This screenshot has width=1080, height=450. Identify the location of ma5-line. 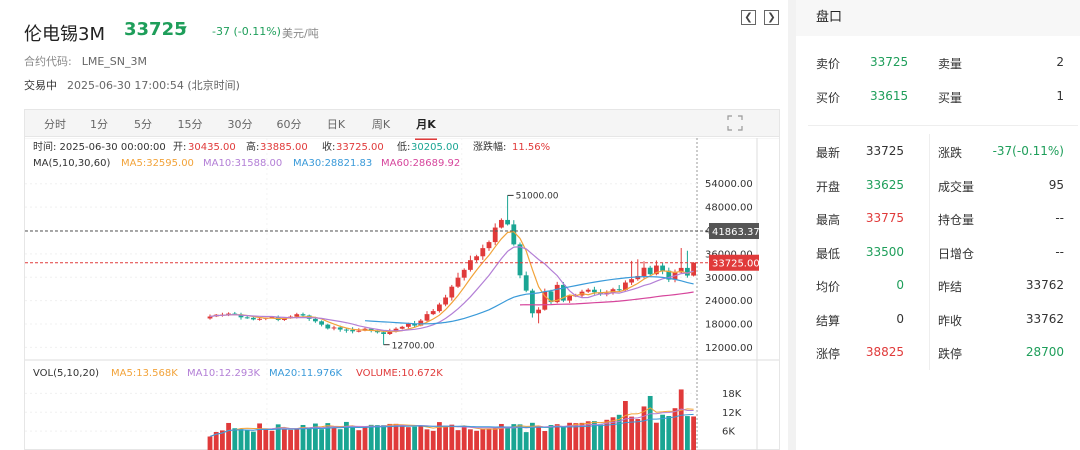
(451, 282).